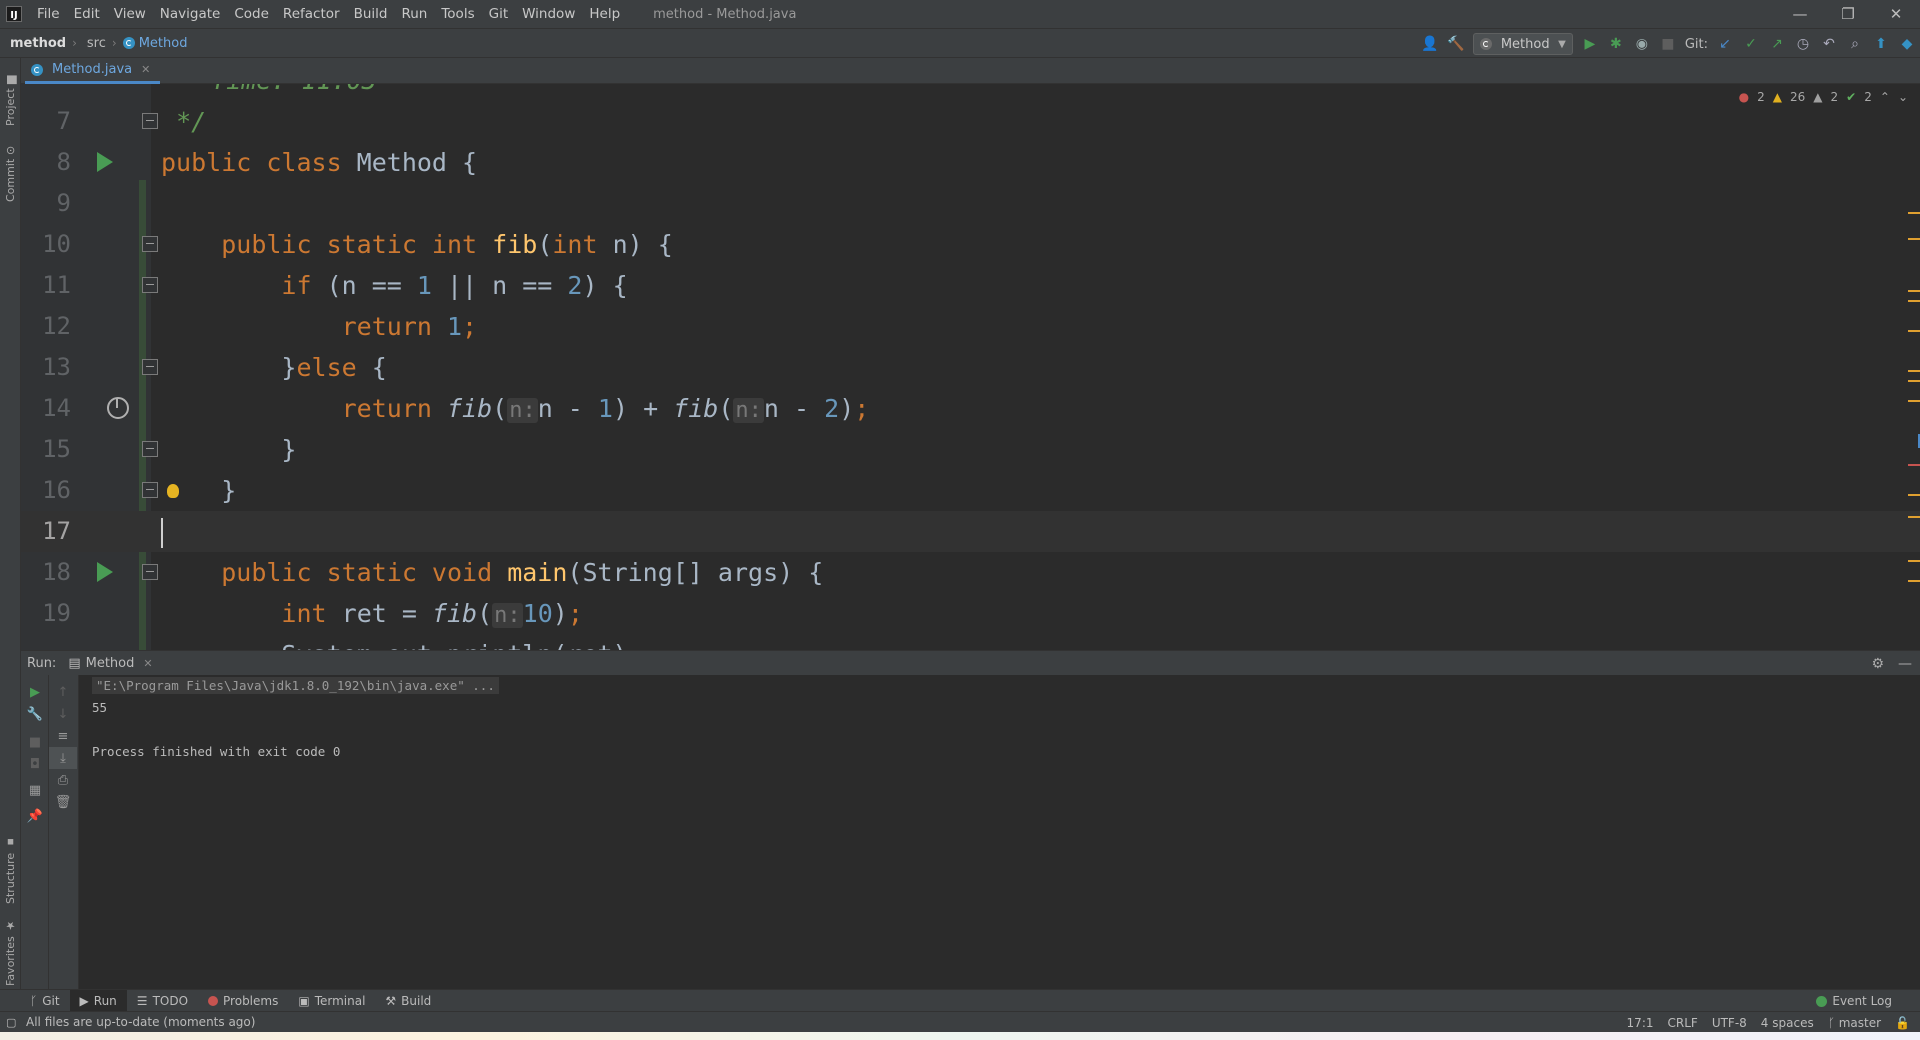 This screenshot has height=1040, width=1920. I want to click on tool-tab-todo: ☰ TODO, so click(162, 1001).